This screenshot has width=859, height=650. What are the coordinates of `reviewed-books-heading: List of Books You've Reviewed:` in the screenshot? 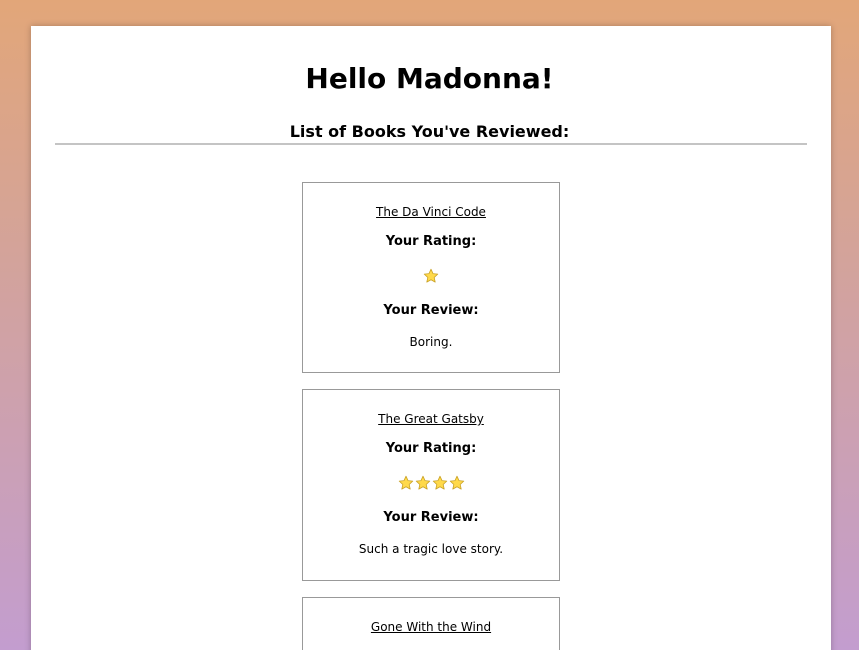 It's located at (429, 131).